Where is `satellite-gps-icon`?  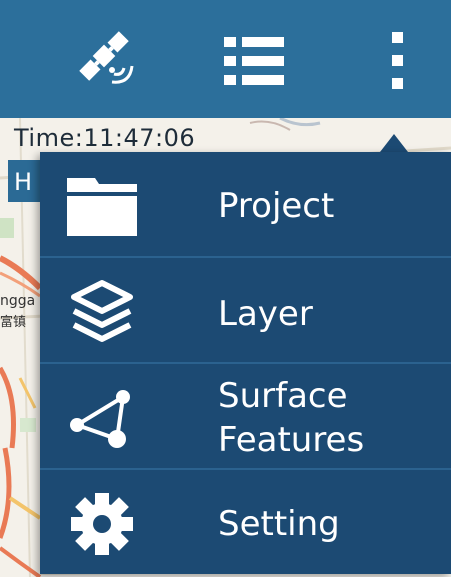 satellite-gps-icon is located at coordinates (106, 57).